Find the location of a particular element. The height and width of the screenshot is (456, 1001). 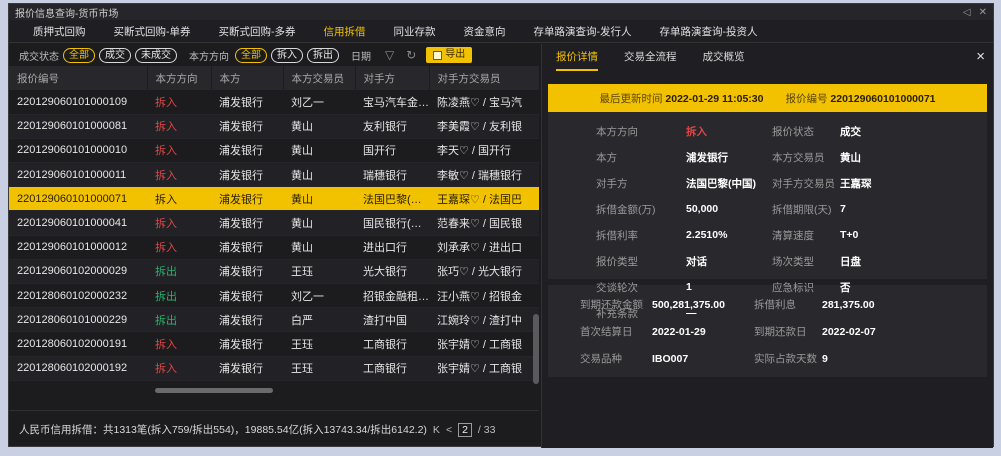

field-value: 拆入 is located at coordinates (696, 131).